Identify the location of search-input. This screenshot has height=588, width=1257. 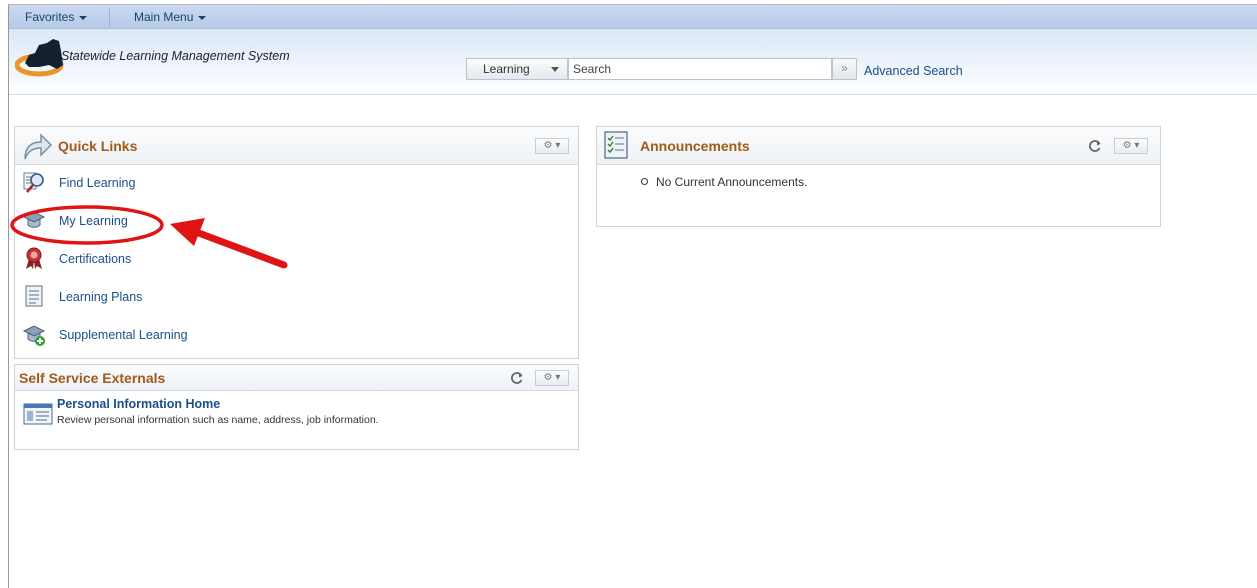
(700, 69).